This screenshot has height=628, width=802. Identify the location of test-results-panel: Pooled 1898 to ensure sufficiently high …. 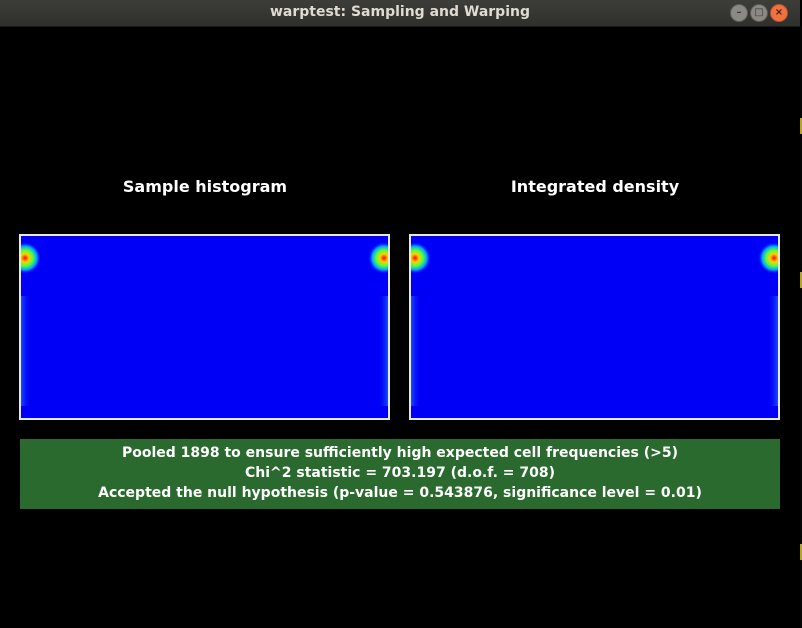
(400, 474).